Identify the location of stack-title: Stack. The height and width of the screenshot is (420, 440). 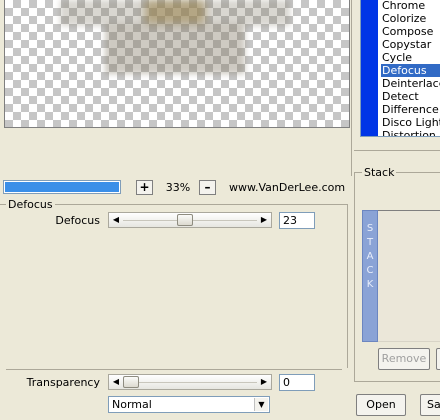
(379, 172).